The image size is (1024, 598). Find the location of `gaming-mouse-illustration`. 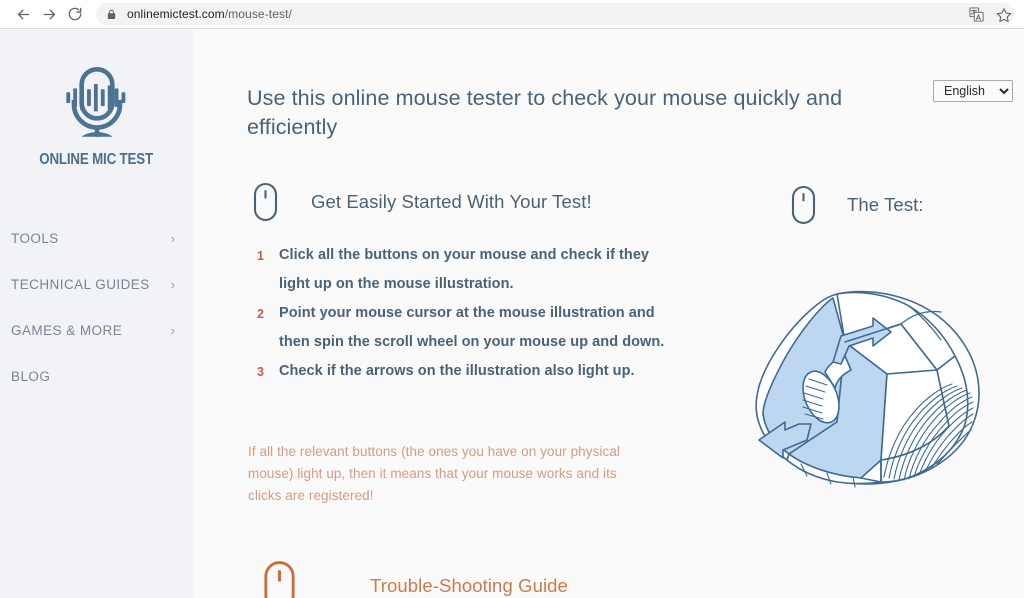

gaming-mouse-illustration is located at coordinates (872, 390).